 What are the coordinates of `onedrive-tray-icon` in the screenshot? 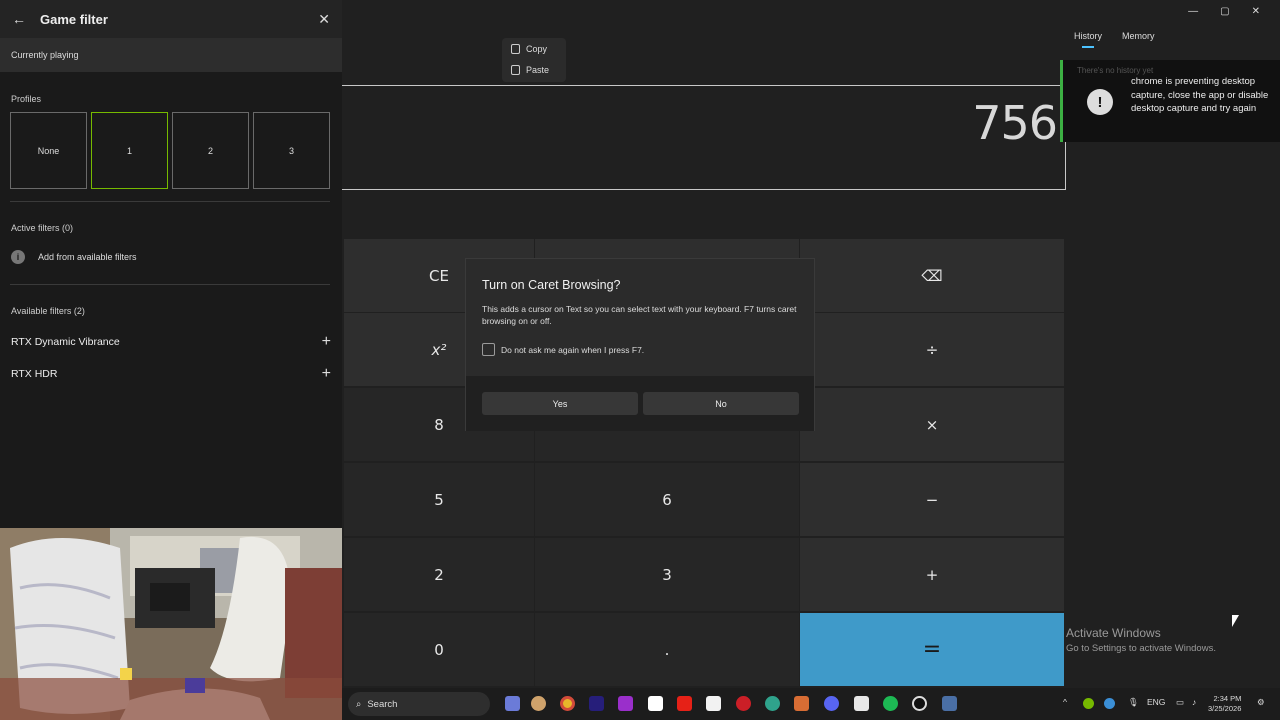 It's located at (1109, 703).